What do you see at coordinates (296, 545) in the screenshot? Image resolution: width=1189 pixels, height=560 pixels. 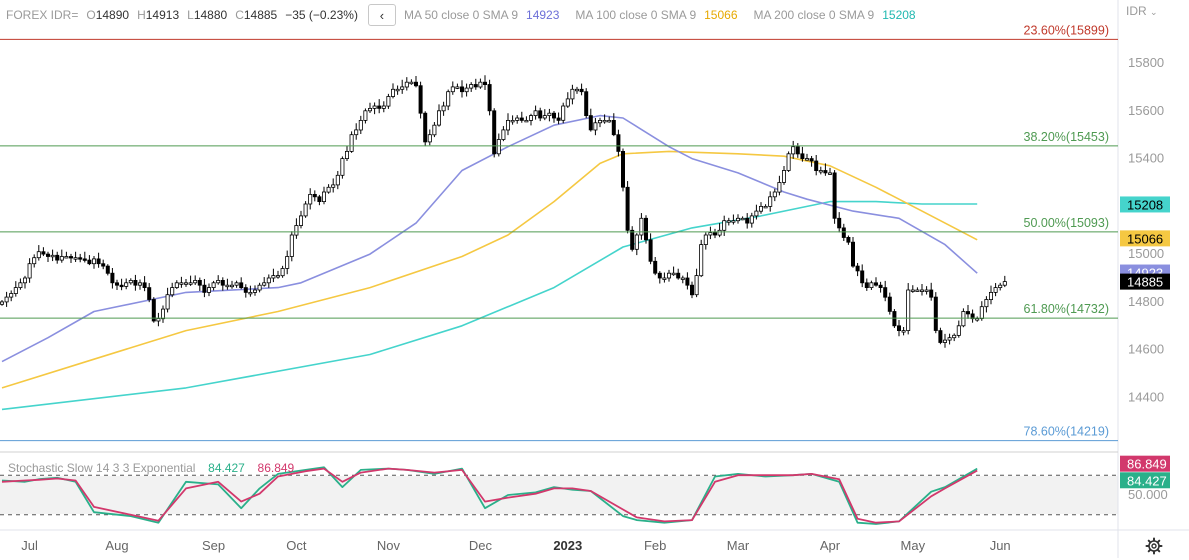 I see `time-tick-label: Oct` at bounding box center [296, 545].